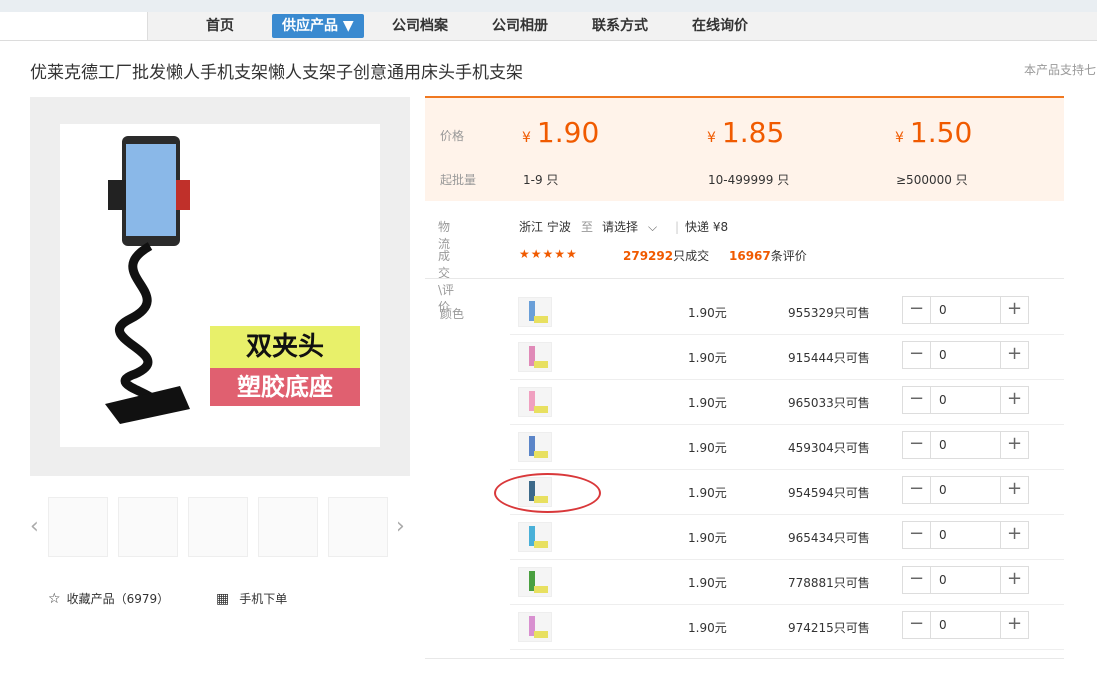 The image size is (1097, 678). I want to click on tier-price: ¥1.90, so click(561, 132).